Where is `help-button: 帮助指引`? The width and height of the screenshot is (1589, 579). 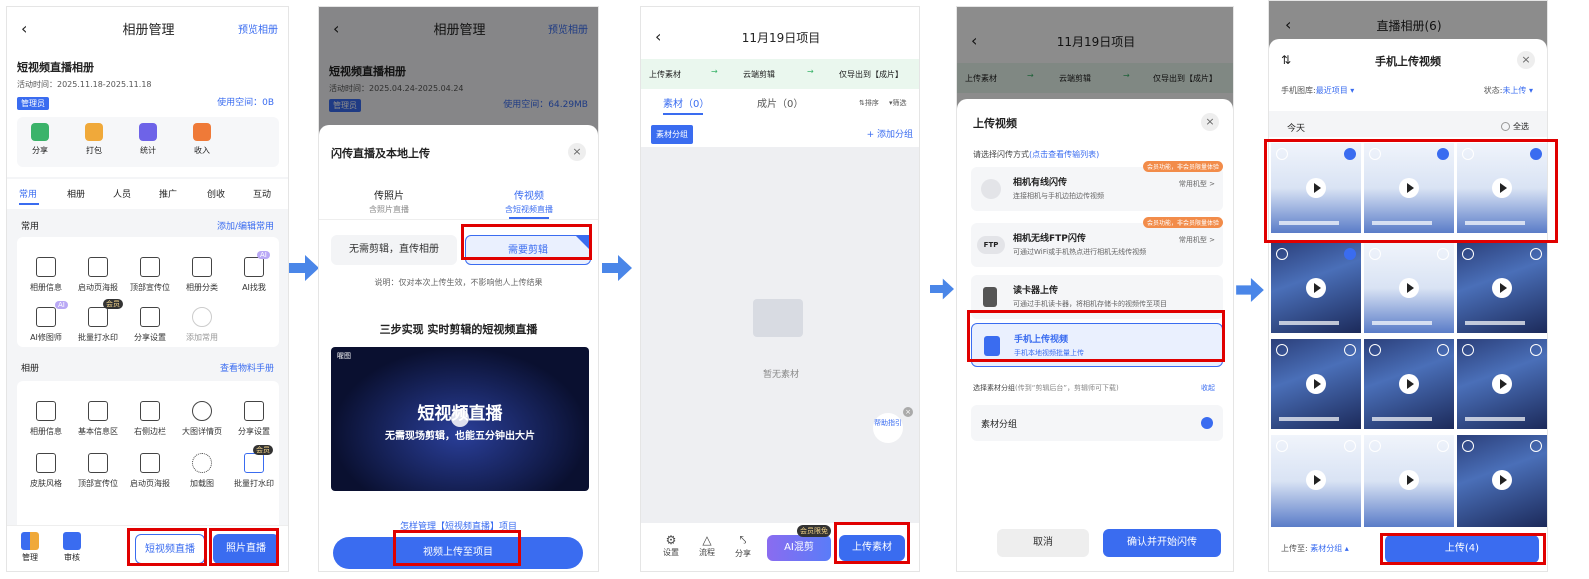 help-button: 帮助指引 is located at coordinates (888, 428).